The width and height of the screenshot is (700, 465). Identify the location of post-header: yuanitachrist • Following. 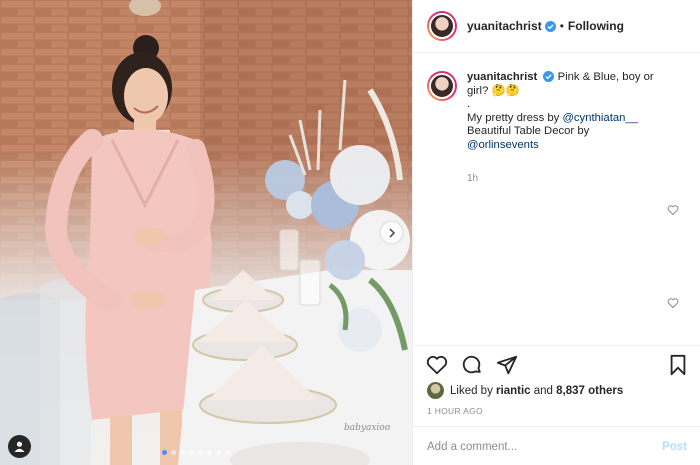
(556, 26).